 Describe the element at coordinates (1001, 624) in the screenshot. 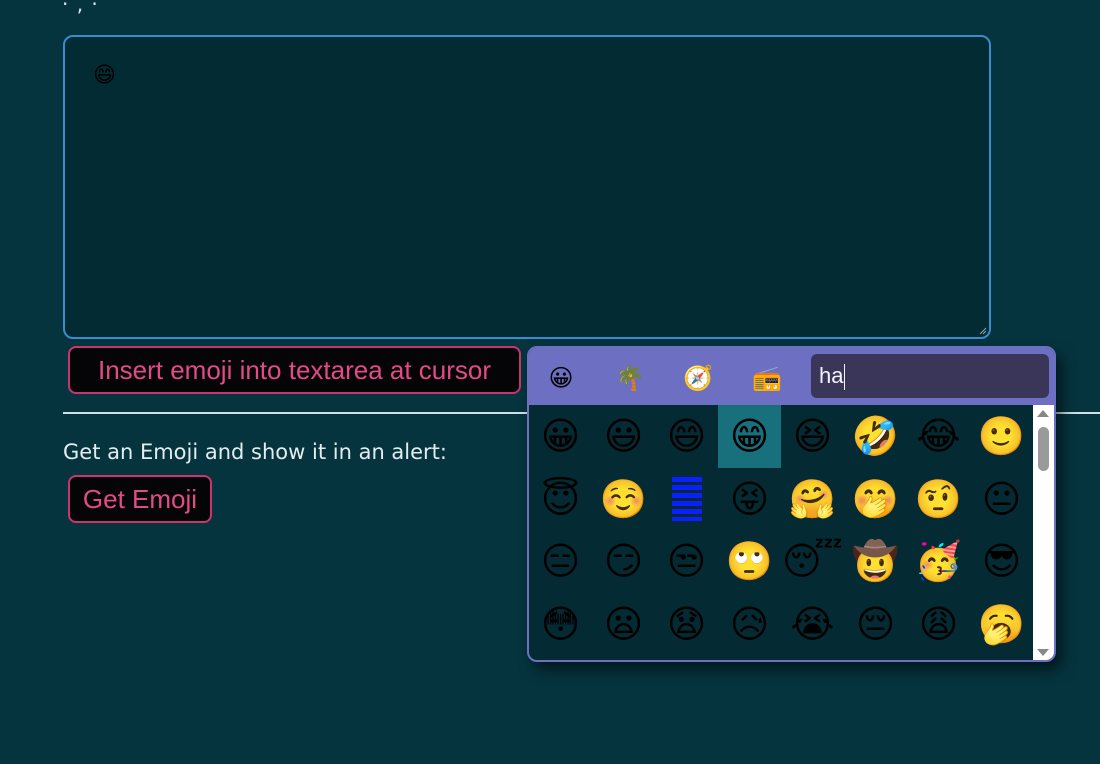

I see `emoji-cell: 🥱` at that location.